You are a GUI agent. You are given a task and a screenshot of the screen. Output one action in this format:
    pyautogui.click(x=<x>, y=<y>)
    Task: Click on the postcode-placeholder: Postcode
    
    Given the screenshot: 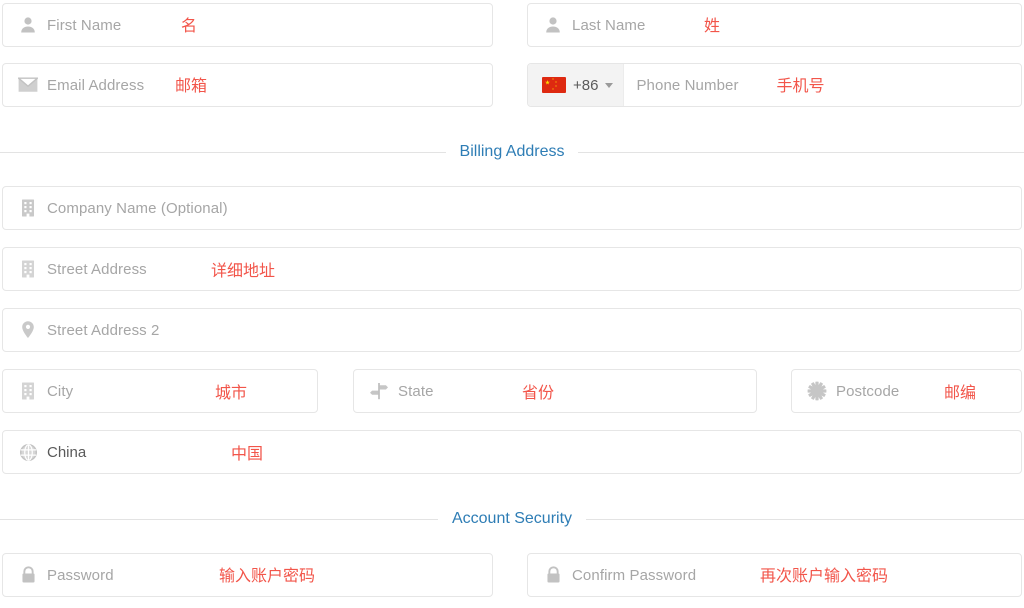 What is the action you would take?
    pyautogui.click(x=868, y=391)
    